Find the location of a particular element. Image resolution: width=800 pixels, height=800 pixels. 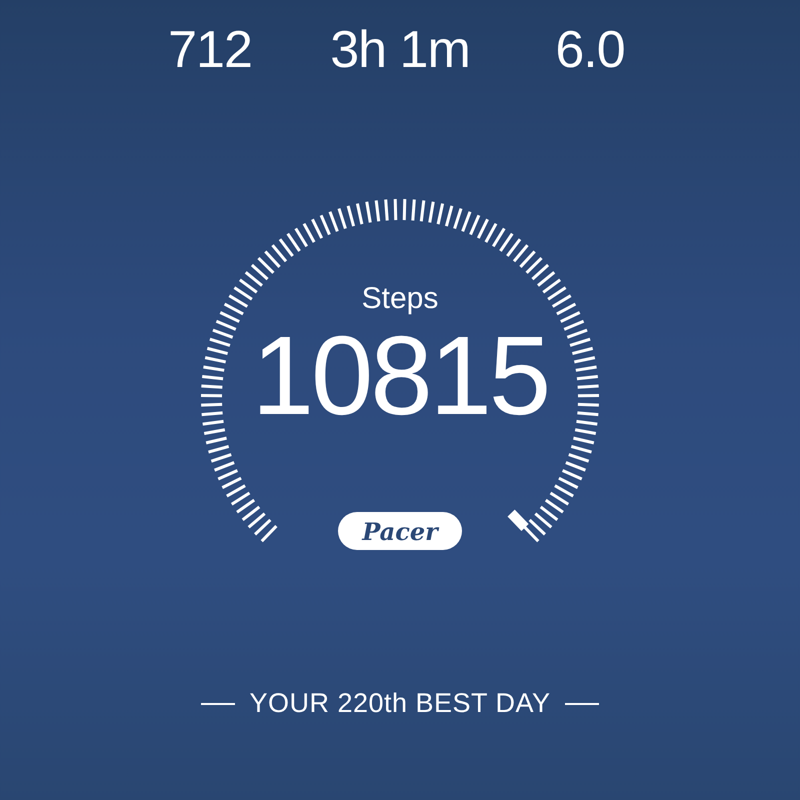

steps-count: 10815 is located at coordinates (400, 375).